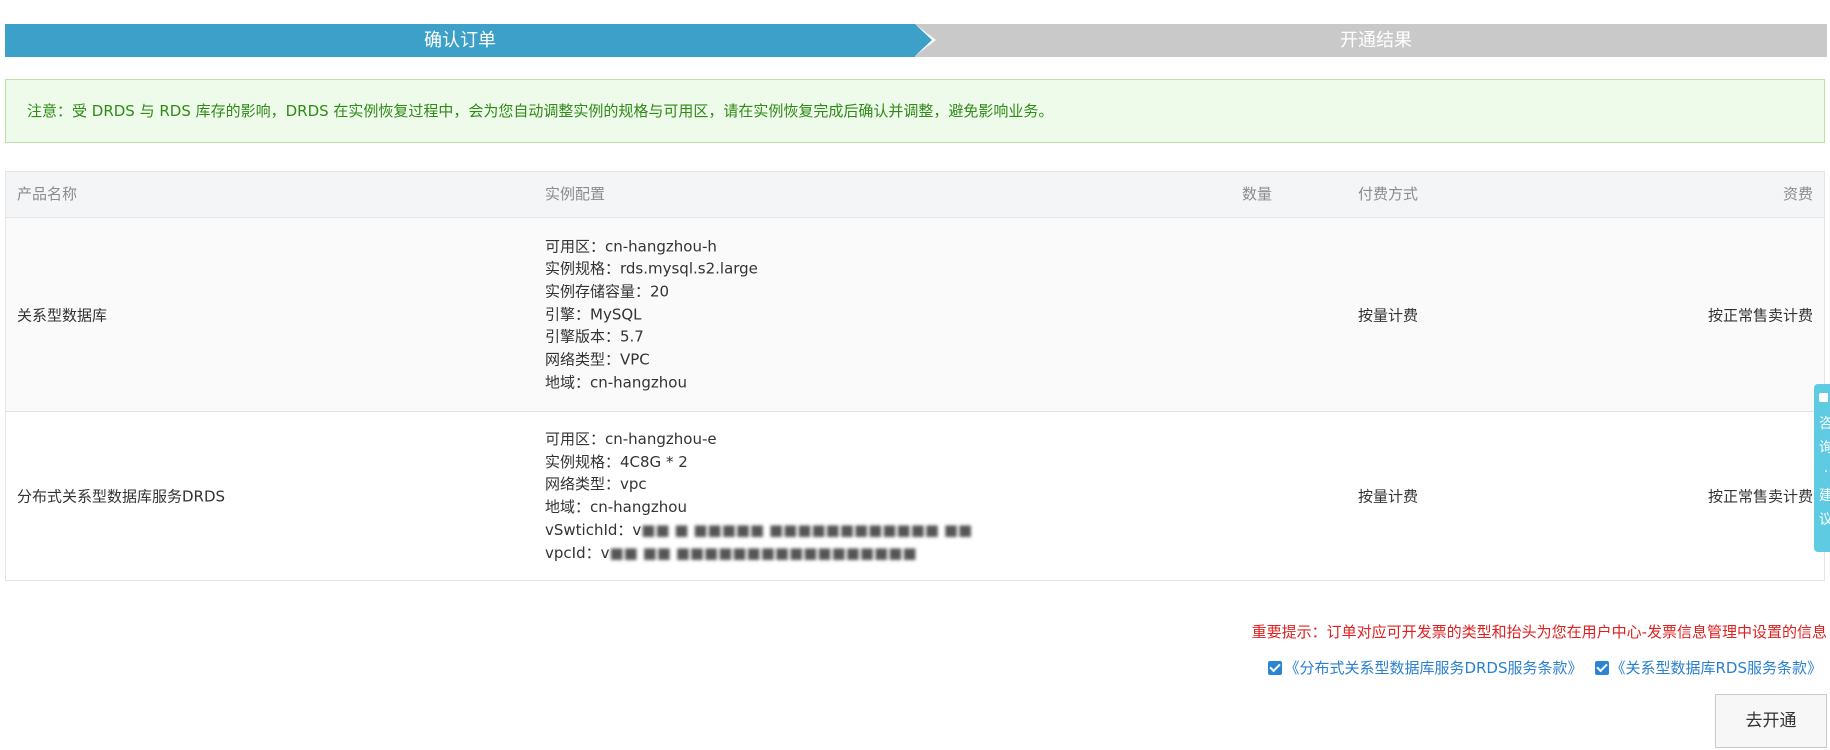 Image resolution: width=1830 pixels, height=750 pixels. I want to click on feedback-side-tab: 咨询·建议, so click(1822, 468).